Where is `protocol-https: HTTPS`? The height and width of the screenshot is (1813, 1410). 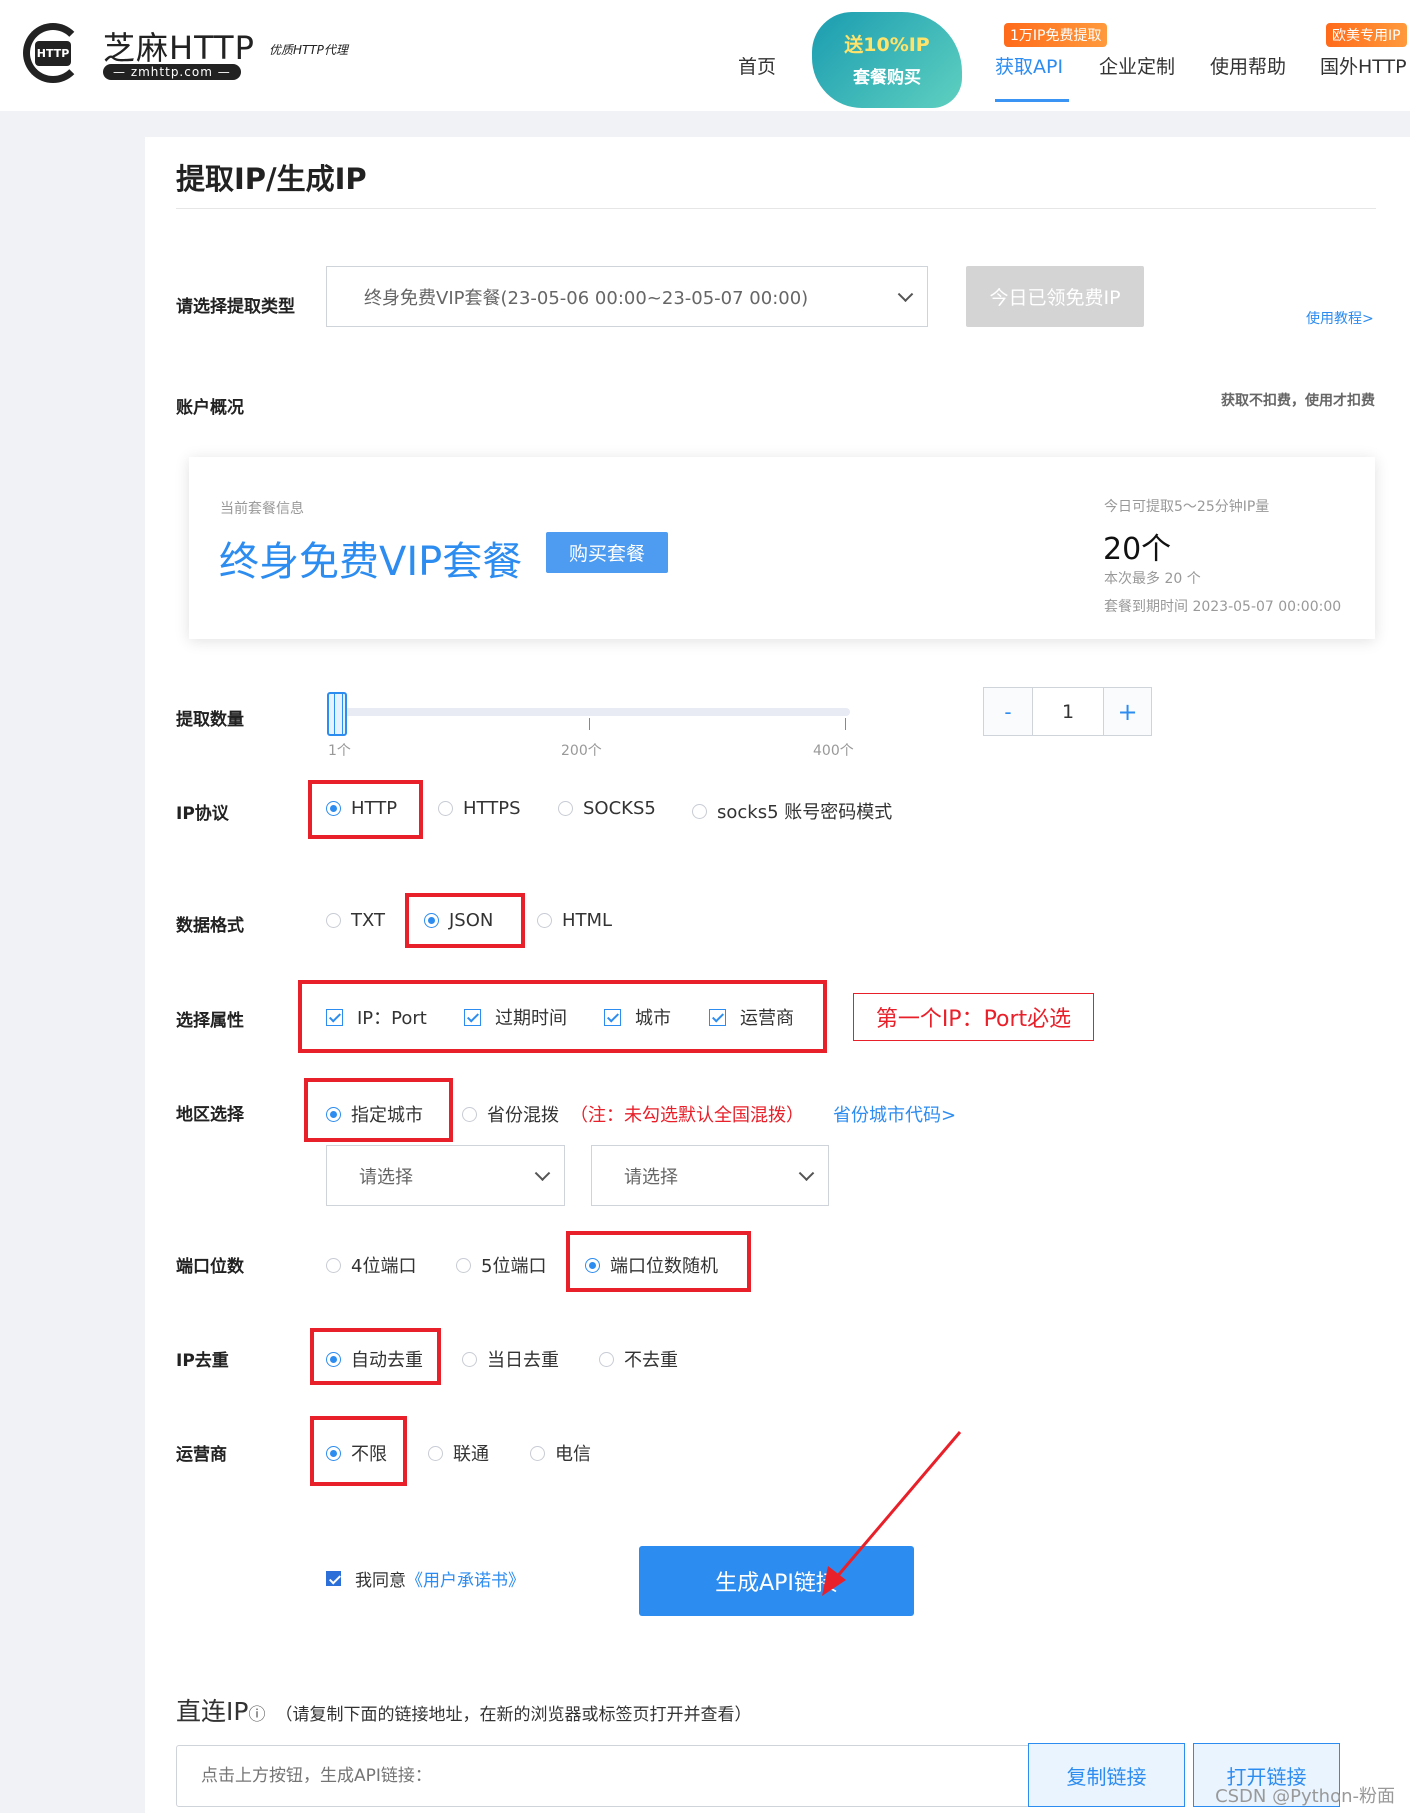 protocol-https: HTTPS is located at coordinates (479, 808).